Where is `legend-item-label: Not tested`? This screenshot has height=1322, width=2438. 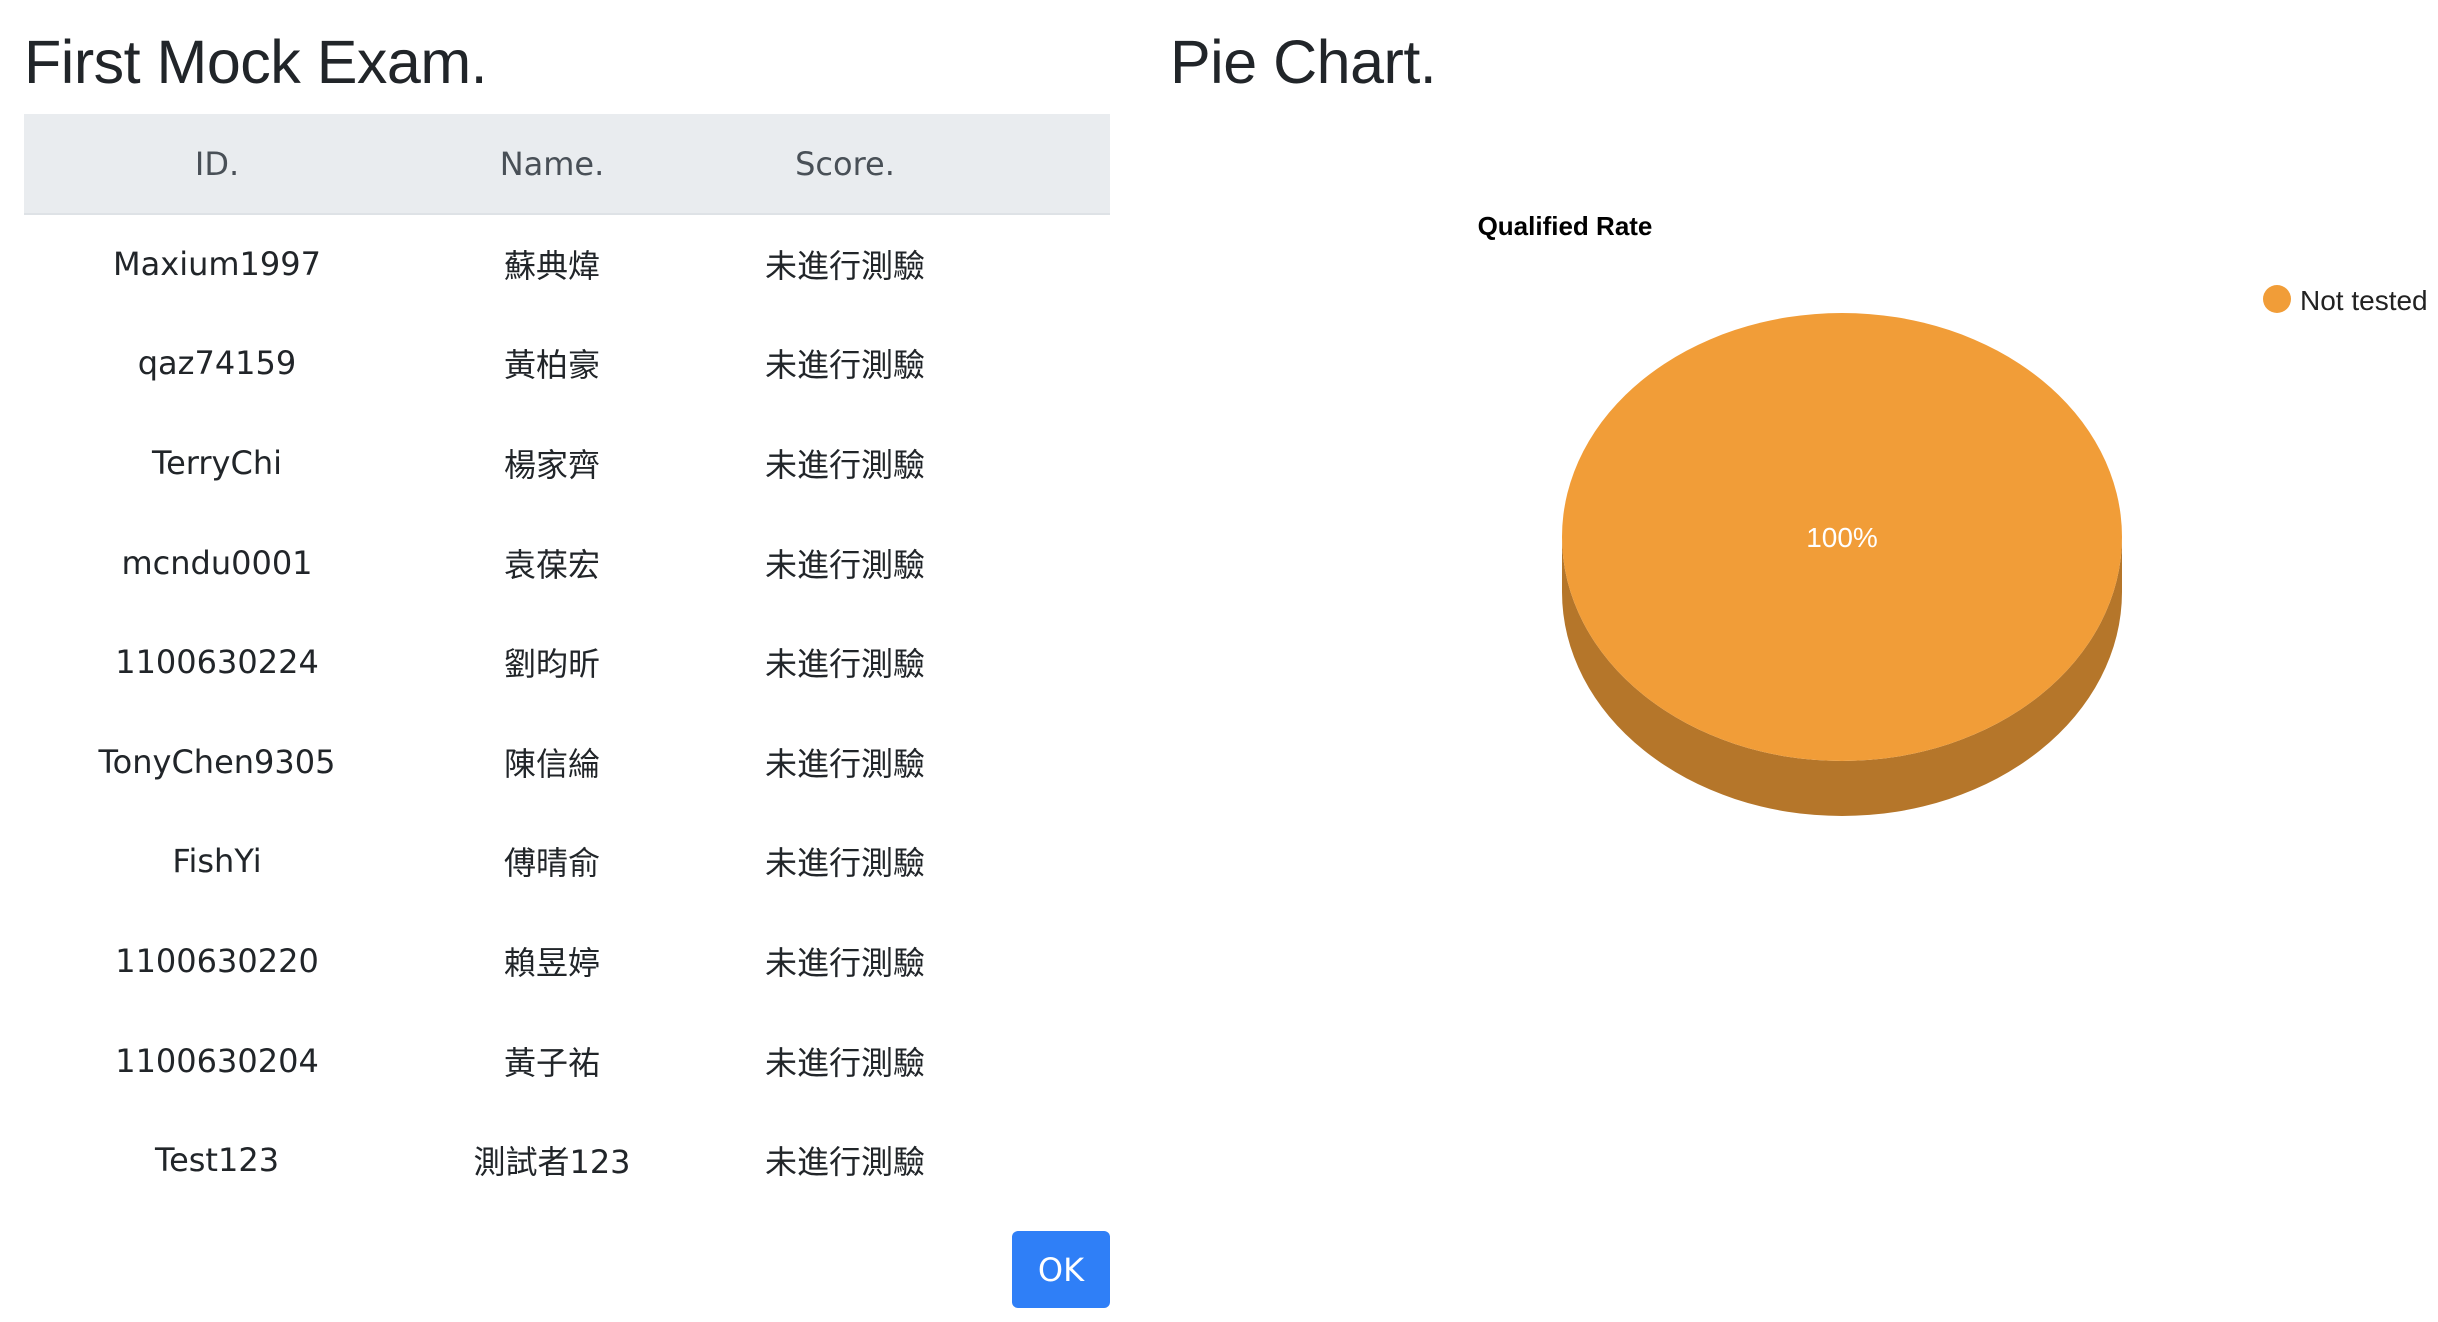
legend-item-label: Not tested is located at coordinates (2364, 300).